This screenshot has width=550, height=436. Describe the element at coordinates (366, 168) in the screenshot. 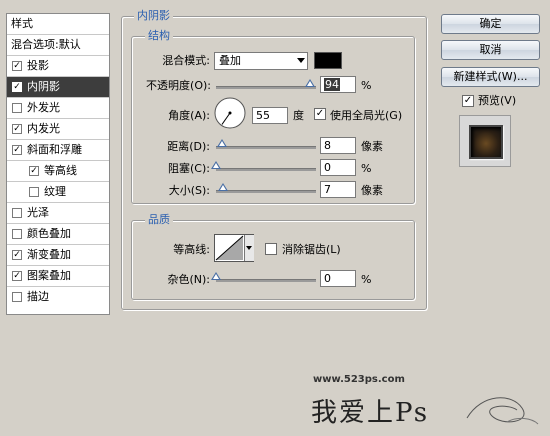

I see `choke-unit: %` at that location.